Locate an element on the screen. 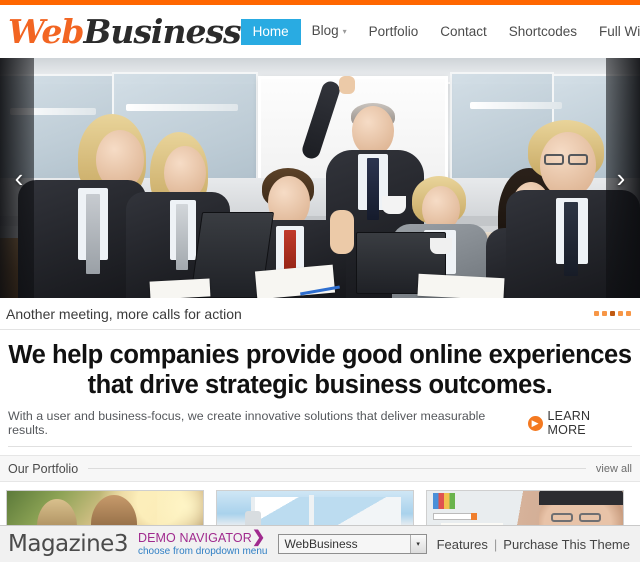 Image resolution: width=640 pixels, height=562 pixels. dropdown-arrow-icon: ▾ is located at coordinates (417, 544).